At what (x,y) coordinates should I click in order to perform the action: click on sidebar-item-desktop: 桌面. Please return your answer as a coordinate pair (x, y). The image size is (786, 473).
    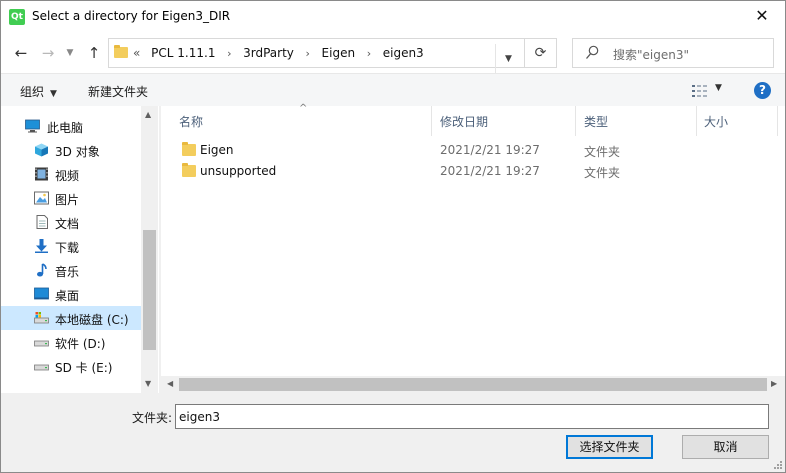
    Looking at the image, I should click on (71, 294).